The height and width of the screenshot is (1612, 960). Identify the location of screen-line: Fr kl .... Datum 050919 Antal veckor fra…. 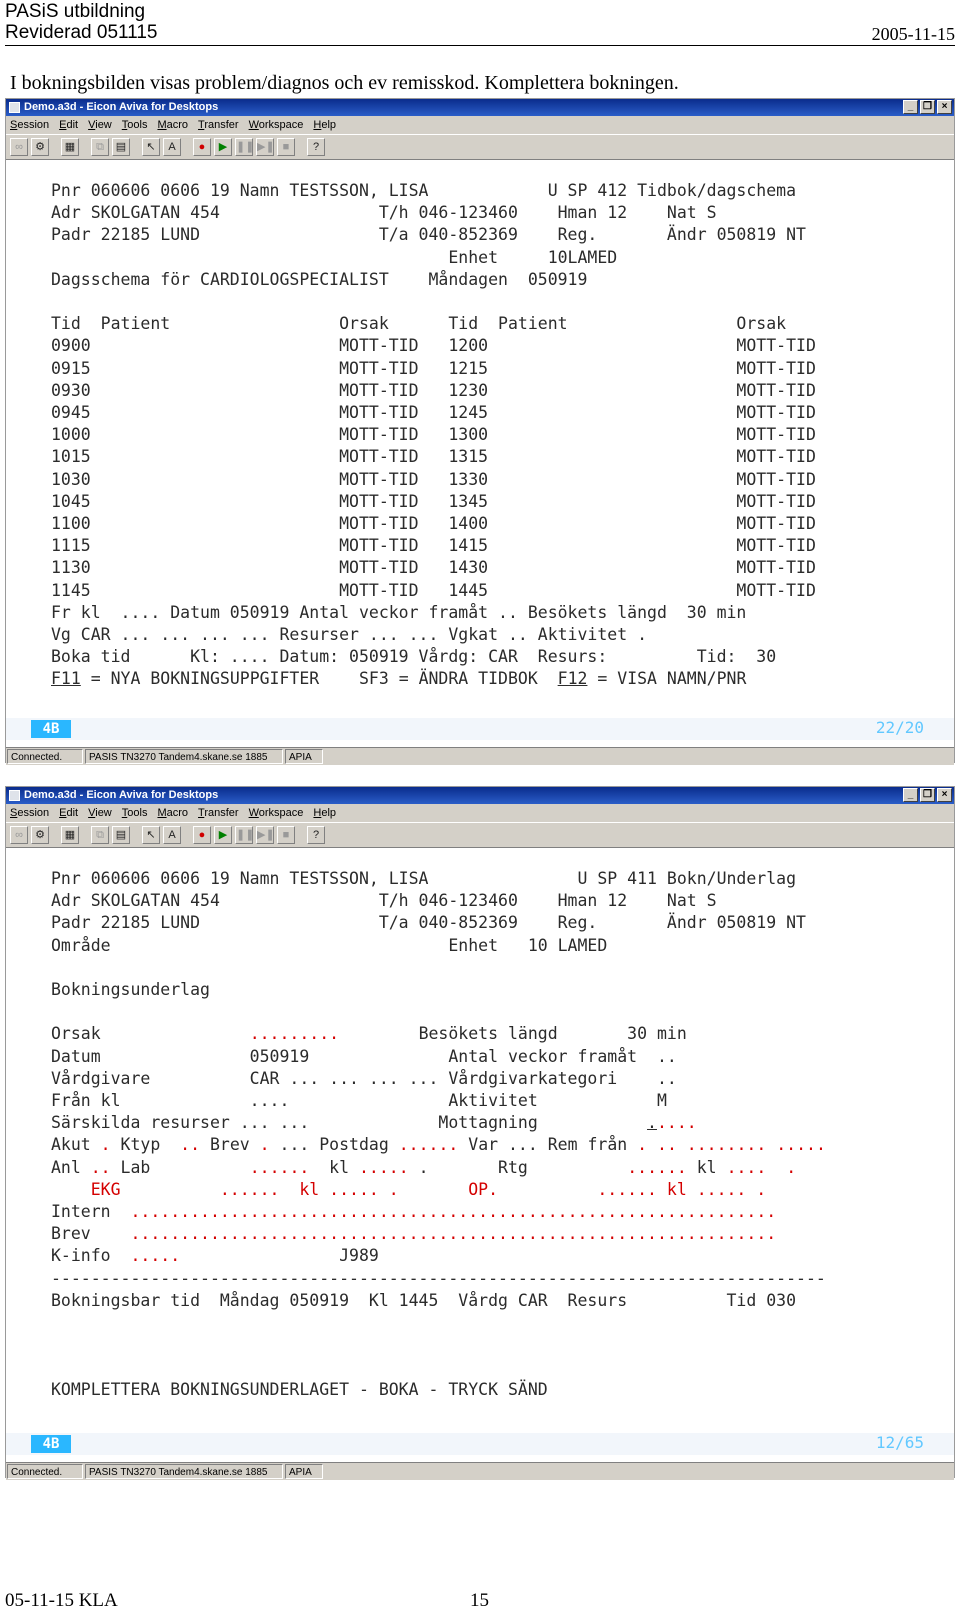
(399, 612).